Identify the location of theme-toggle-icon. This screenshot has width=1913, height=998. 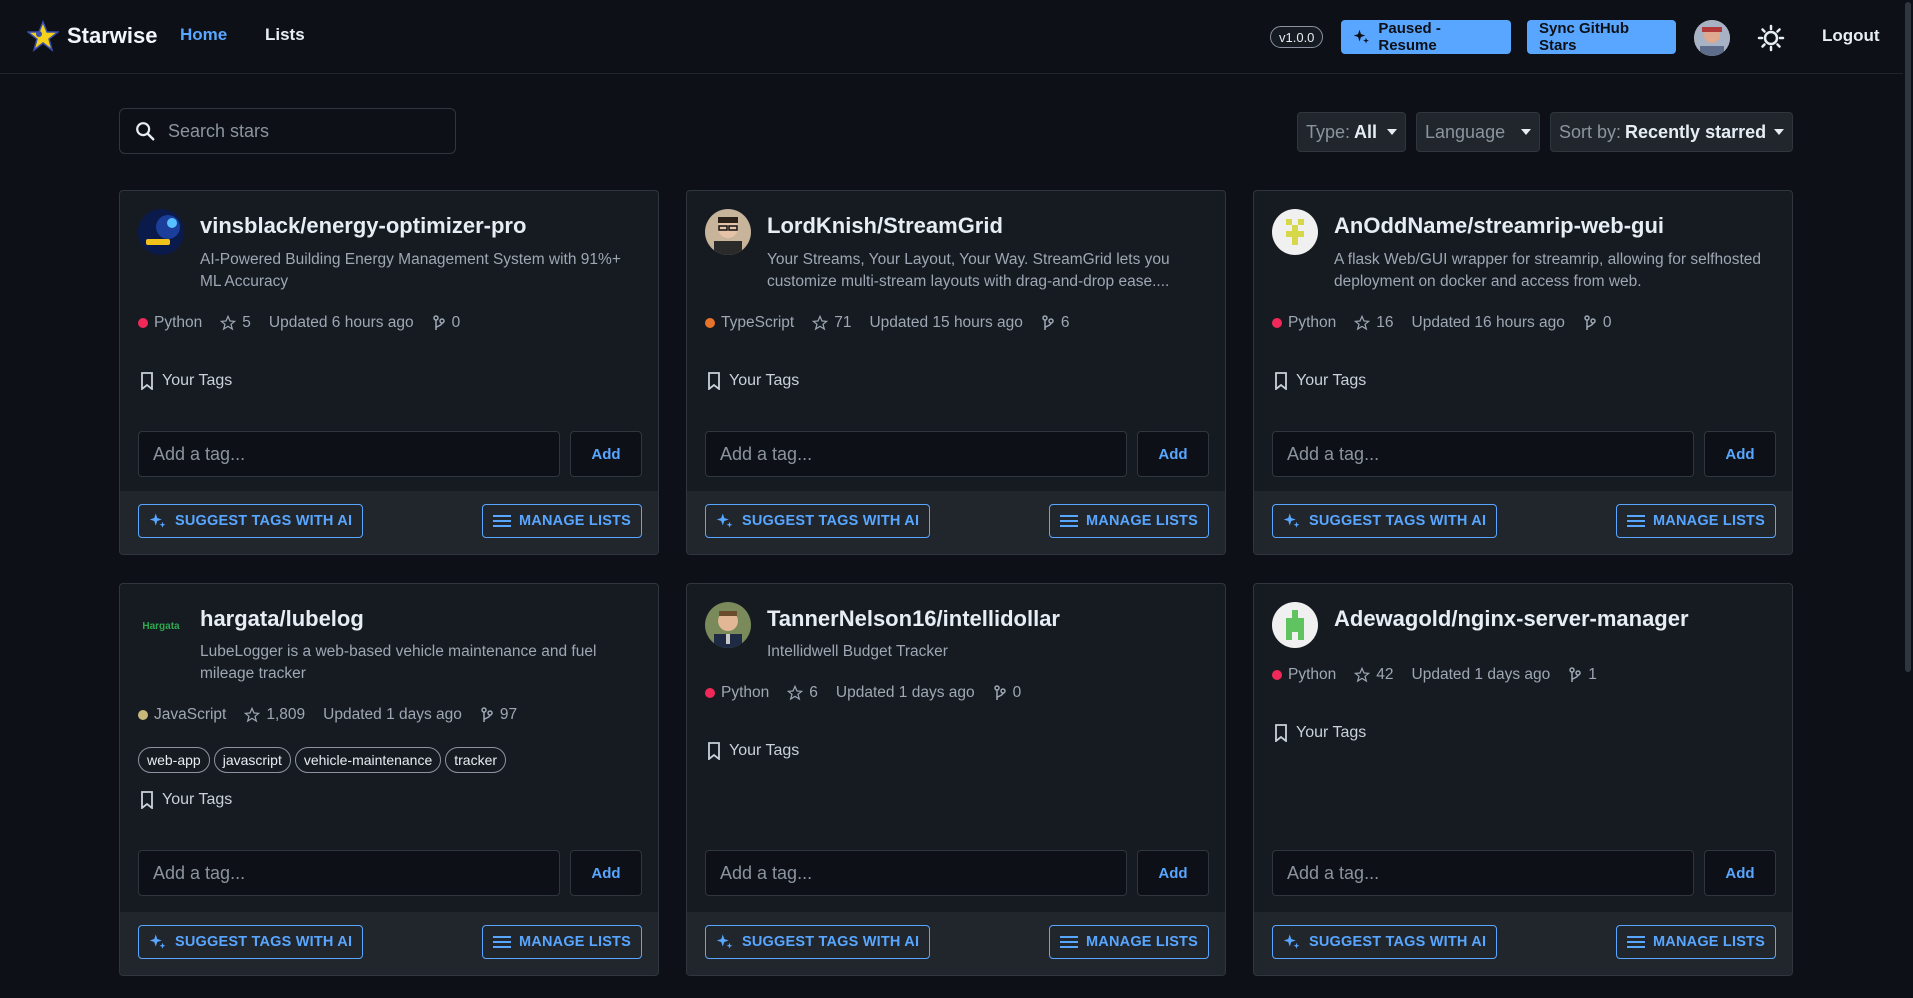
(1771, 38).